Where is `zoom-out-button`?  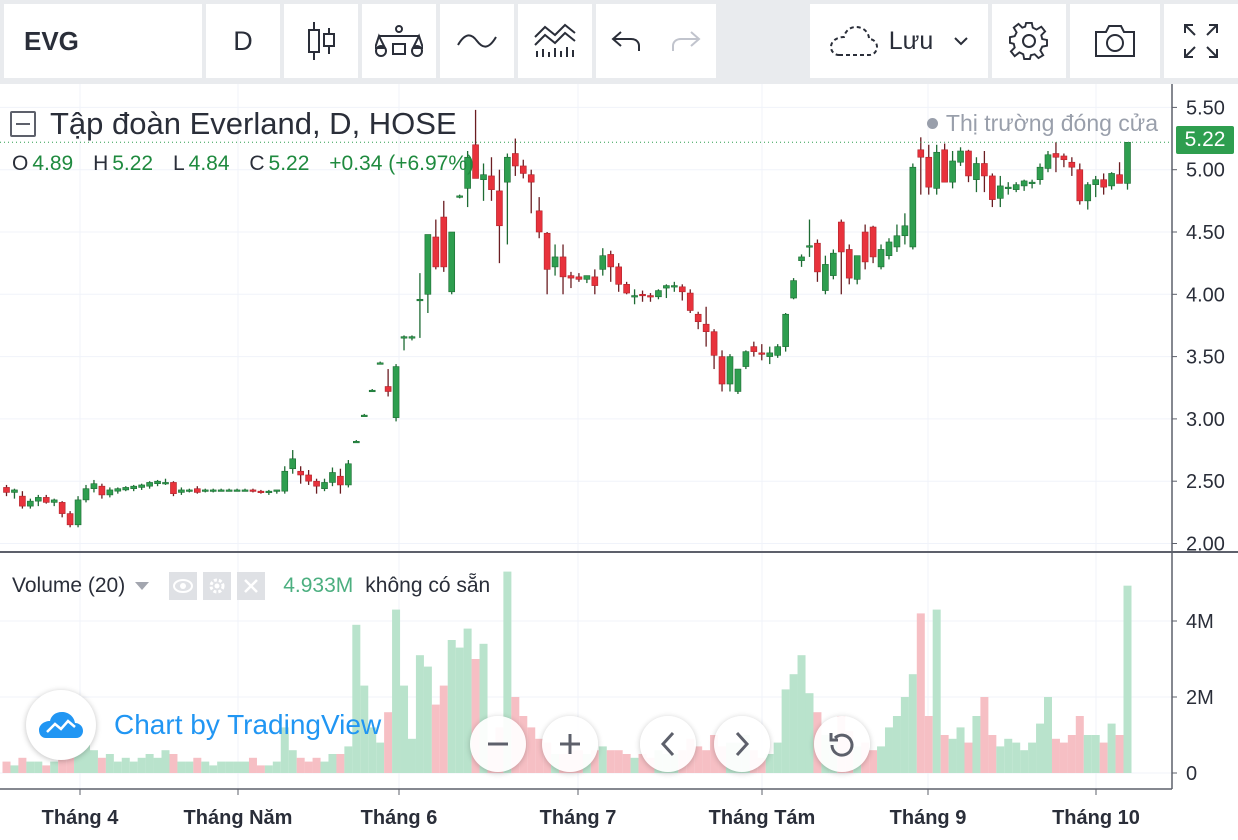 zoom-out-button is located at coordinates (498, 744).